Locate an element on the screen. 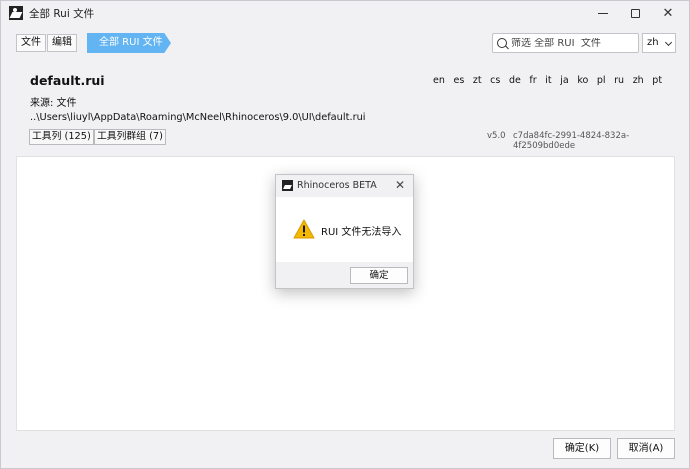  language-item: zt is located at coordinates (477, 80).